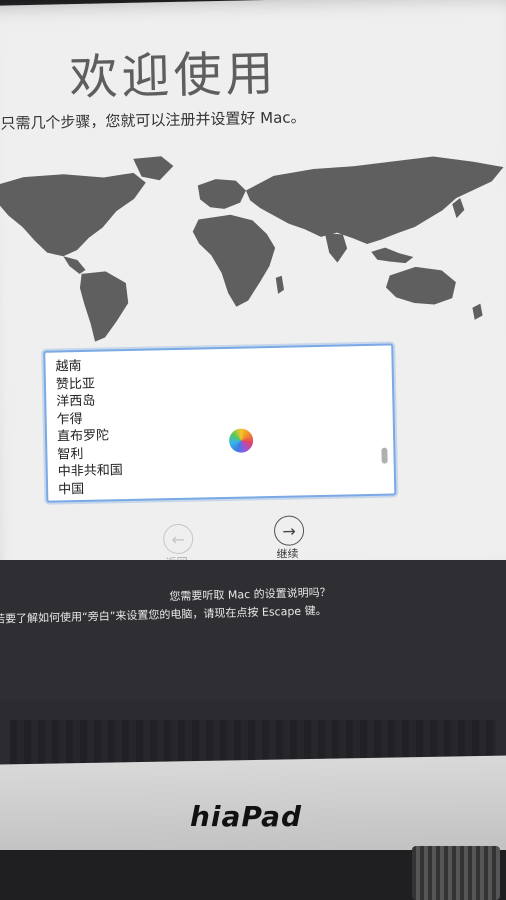  I want to click on scrollbar-thumb, so click(384, 455).